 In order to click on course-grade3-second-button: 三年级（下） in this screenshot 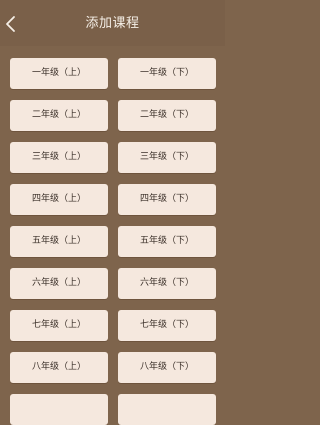, I will do `click(167, 157)`.